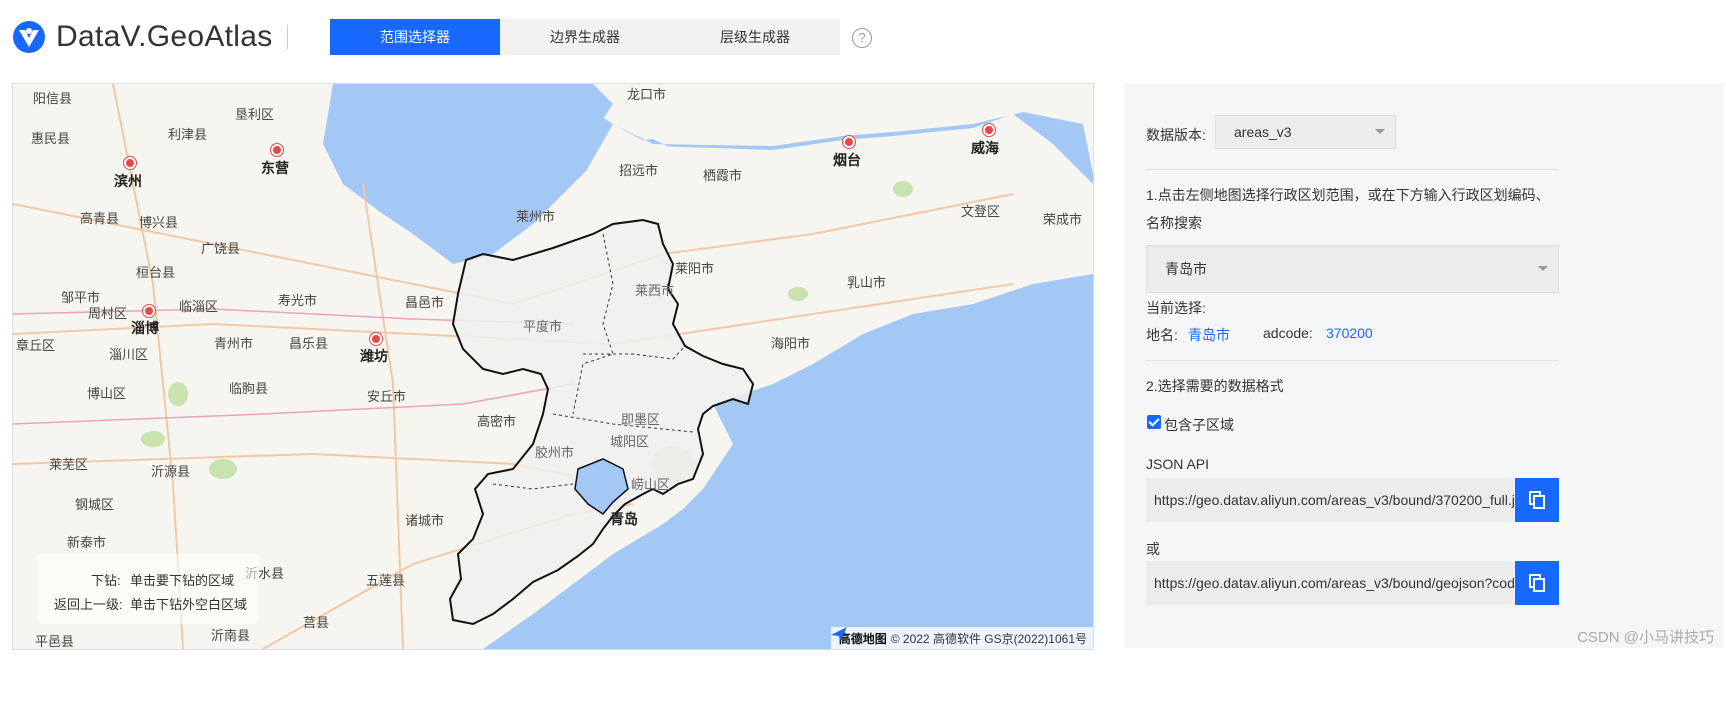 The width and height of the screenshot is (1726, 718). Describe the element at coordinates (641, 420) in the screenshot. I see `place-label: 即墨区` at that location.